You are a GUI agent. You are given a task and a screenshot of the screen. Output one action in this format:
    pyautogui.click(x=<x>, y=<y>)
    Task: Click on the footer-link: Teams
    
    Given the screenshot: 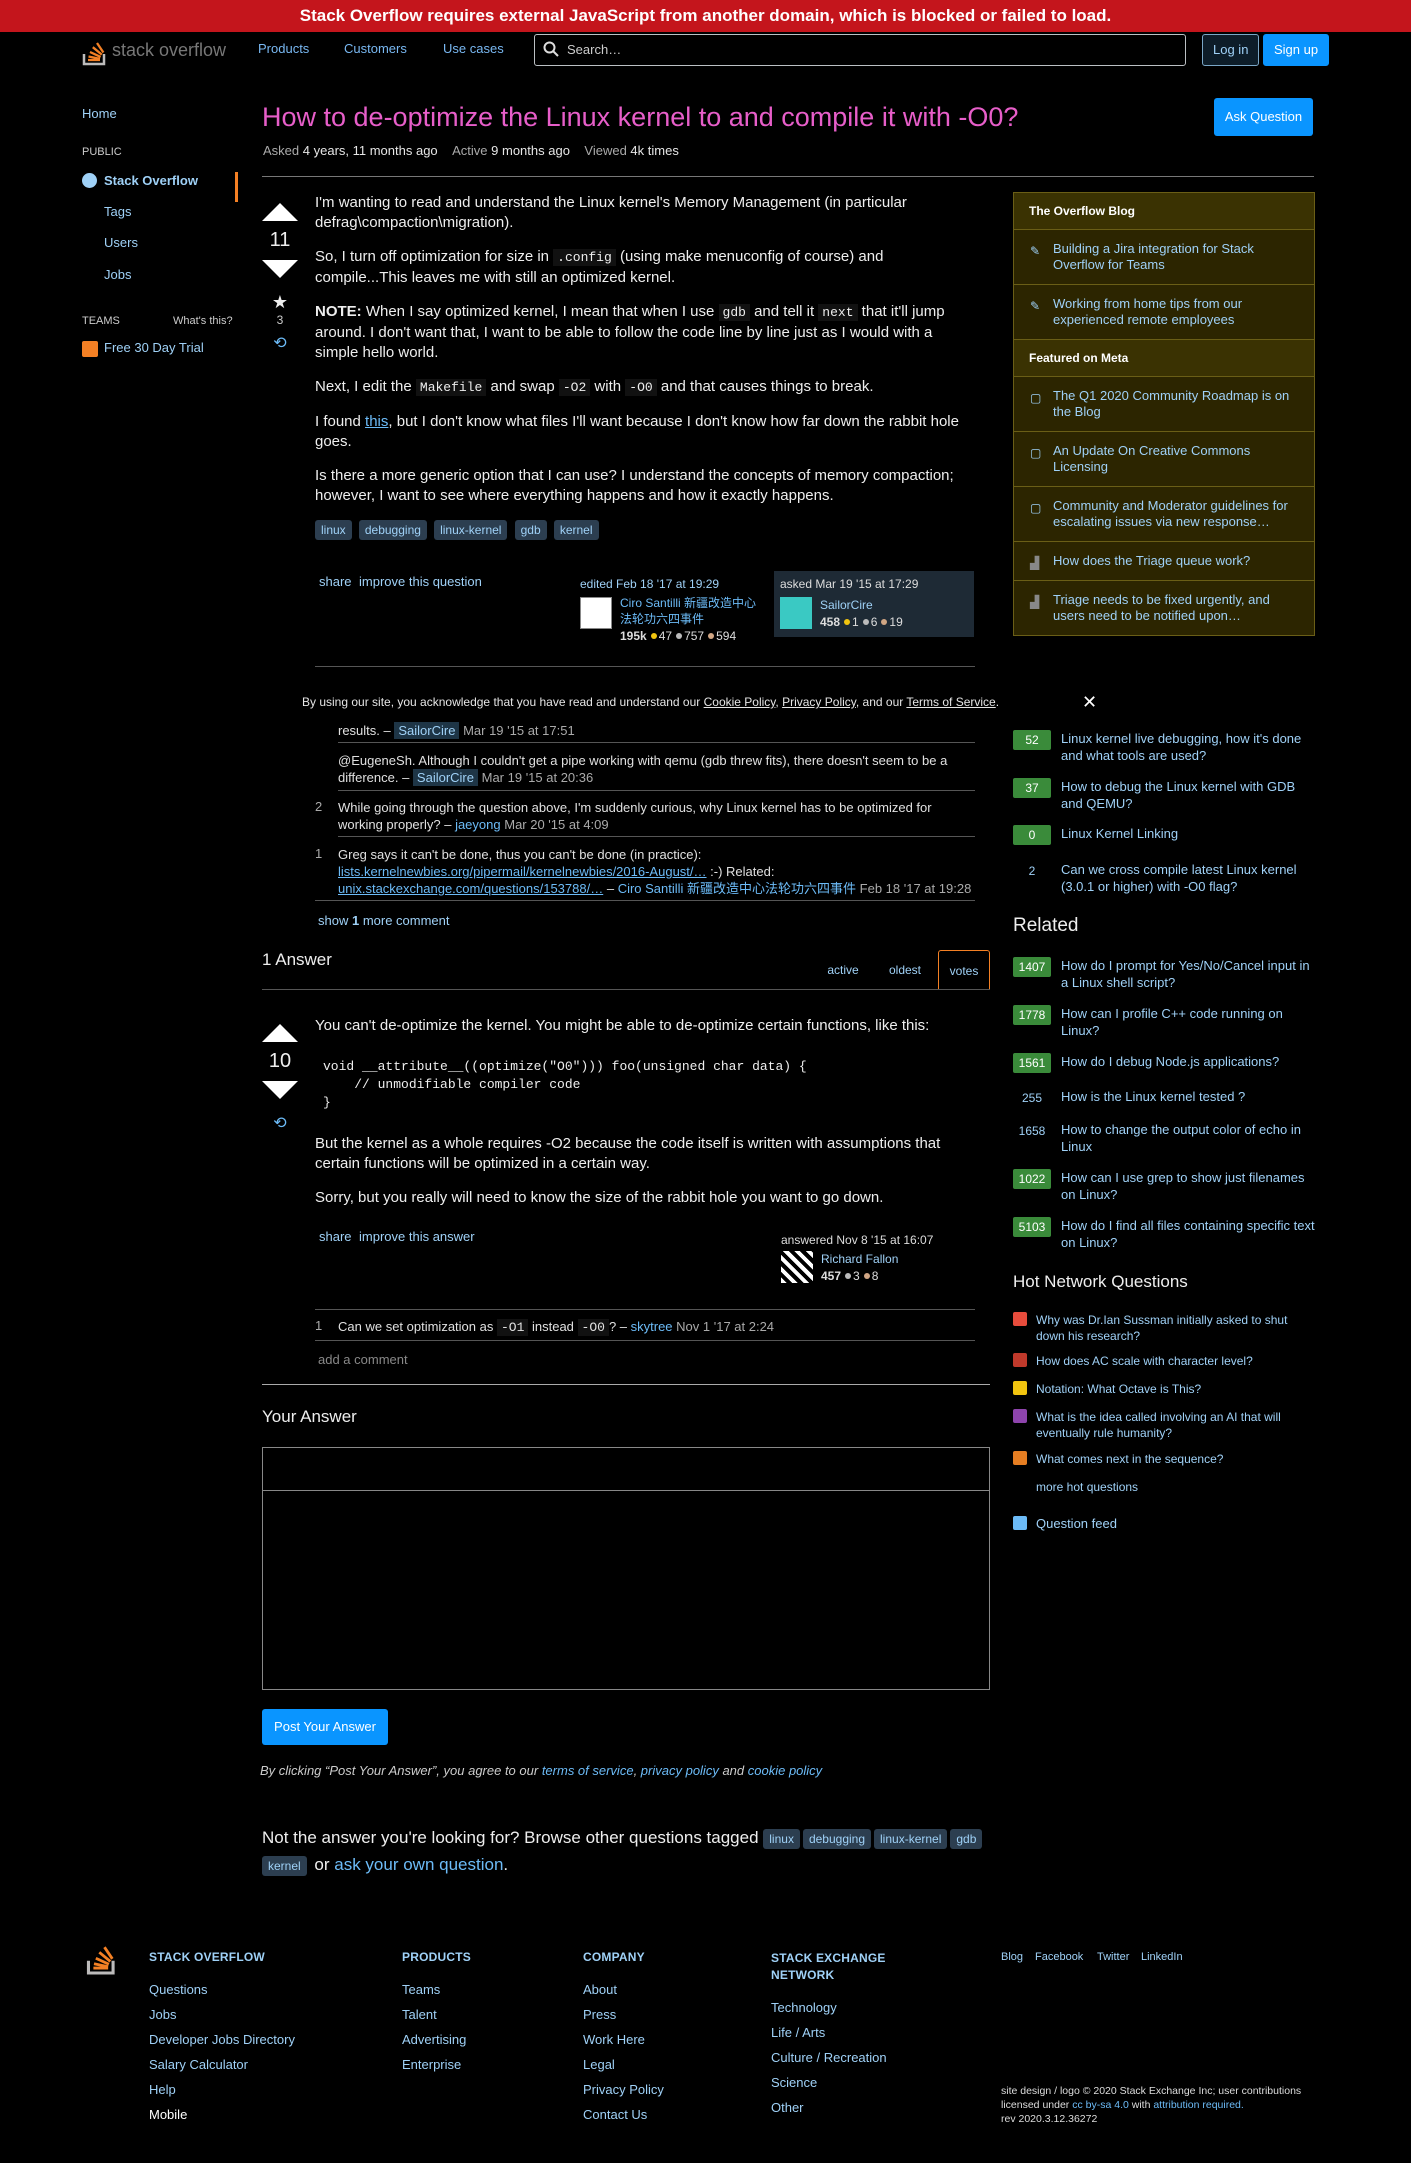 What is the action you would take?
    pyautogui.click(x=421, y=1989)
    